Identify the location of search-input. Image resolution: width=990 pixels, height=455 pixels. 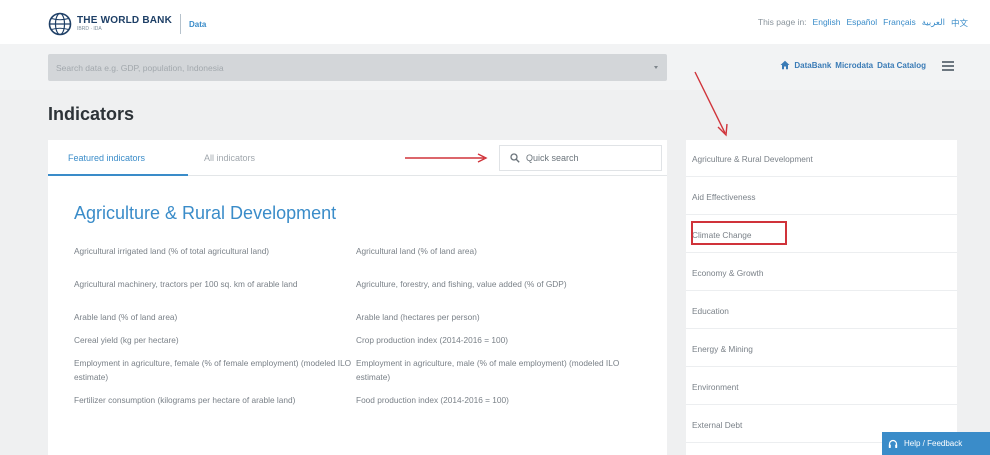
(357, 67).